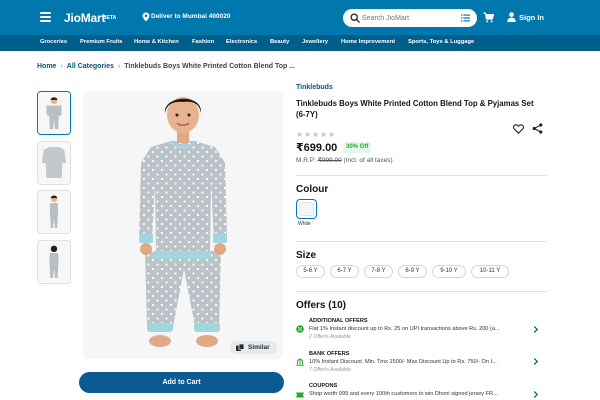 The width and height of the screenshot is (600, 400). What do you see at coordinates (190, 16) in the screenshot?
I see `deliver-to-location: Deliver to Mumbai 400020` at bounding box center [190, 16].